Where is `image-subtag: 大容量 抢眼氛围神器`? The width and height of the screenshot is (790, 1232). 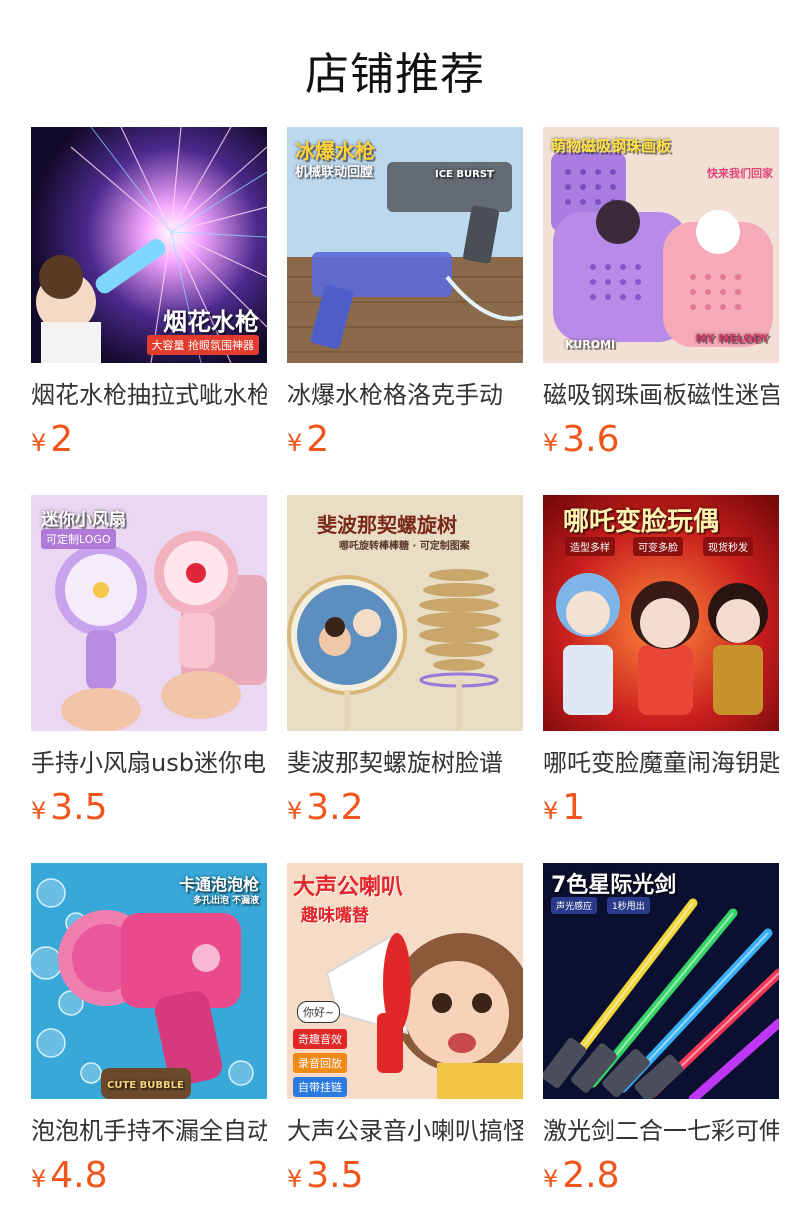 image-subtag: 大容量 抢眼氛围神器 is located at coordinates (202, 345).